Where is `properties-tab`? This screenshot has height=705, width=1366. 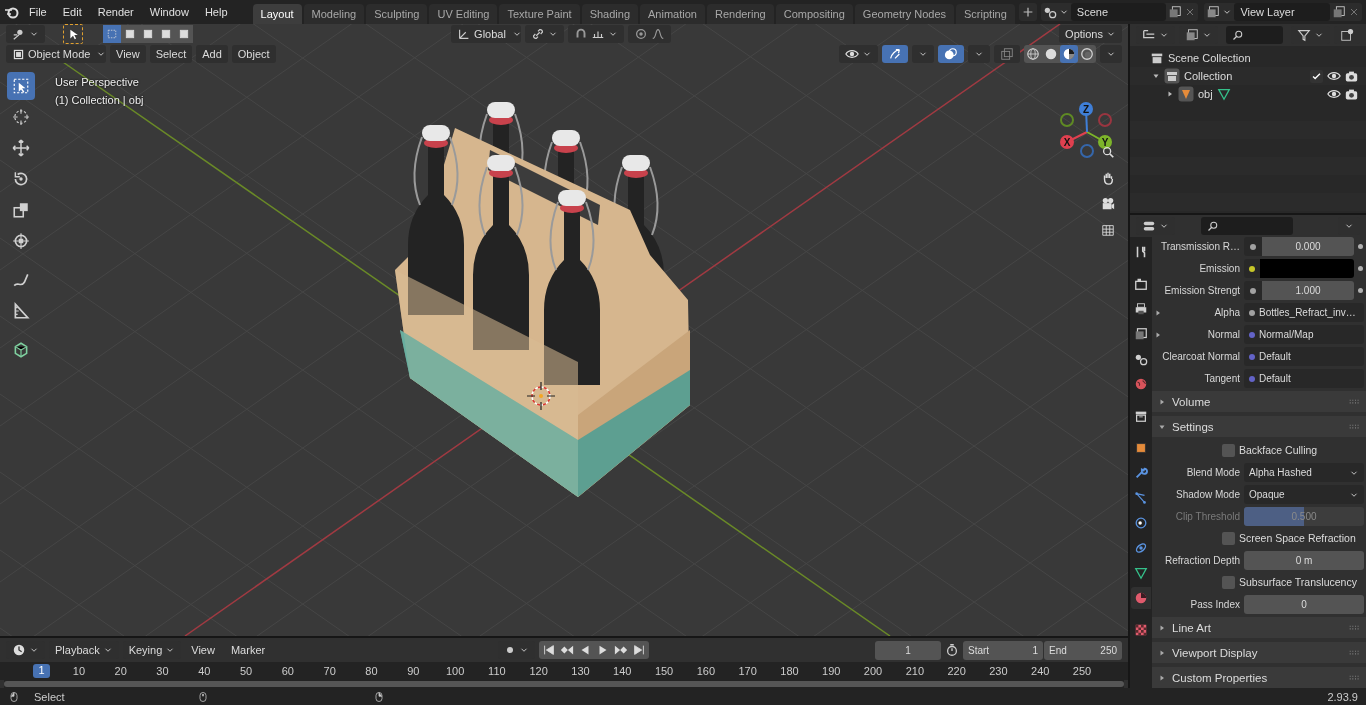
properties-tab is located at coordinates (1141, 598).